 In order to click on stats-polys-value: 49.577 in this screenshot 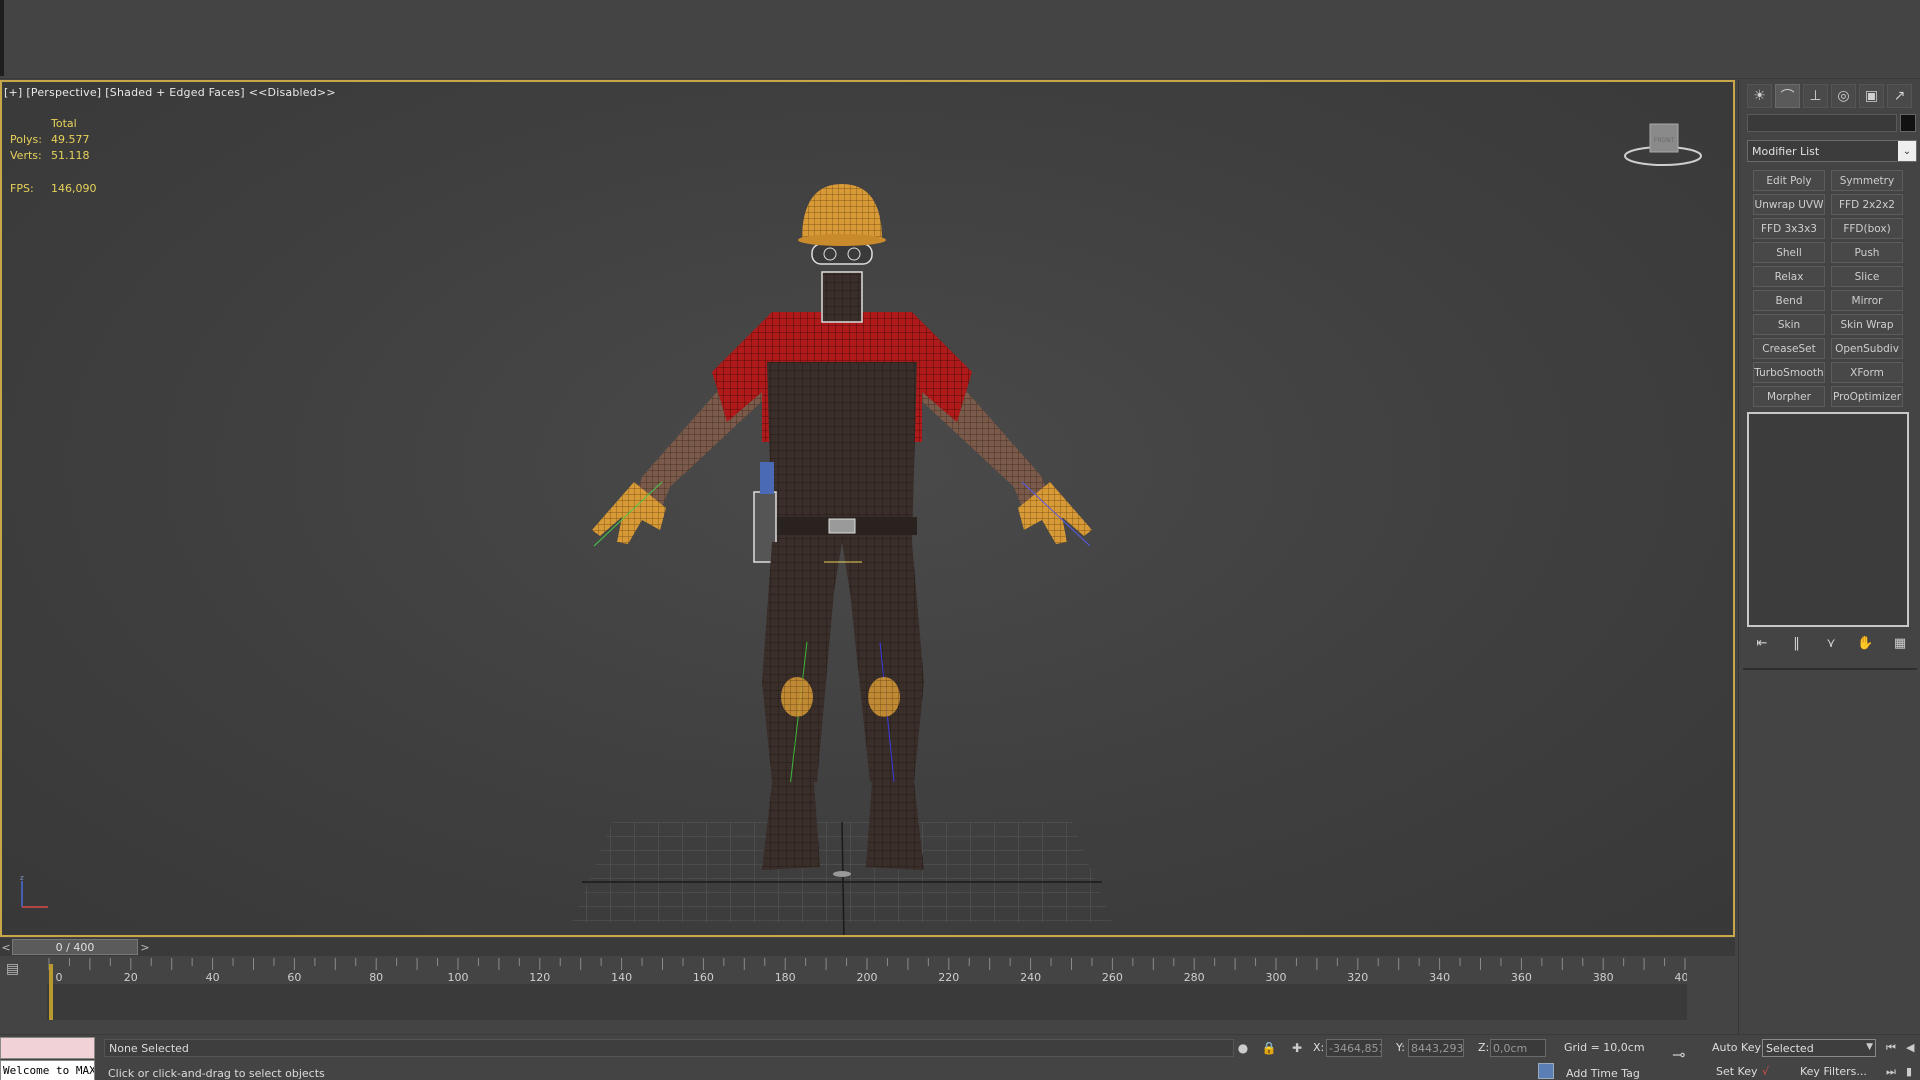, I will do `click(70, 139)`.